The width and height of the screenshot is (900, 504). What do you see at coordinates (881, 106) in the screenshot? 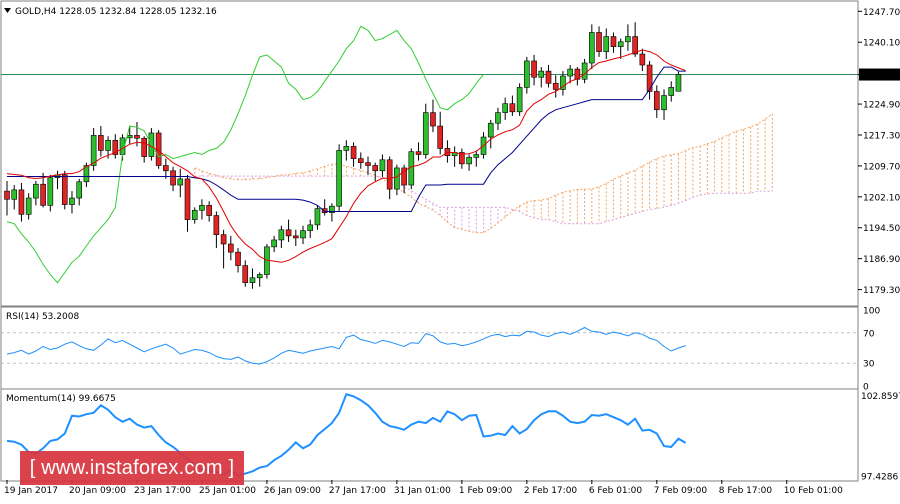
I see `y-tick-label: 1224.90` at bounding box center [881, 106].